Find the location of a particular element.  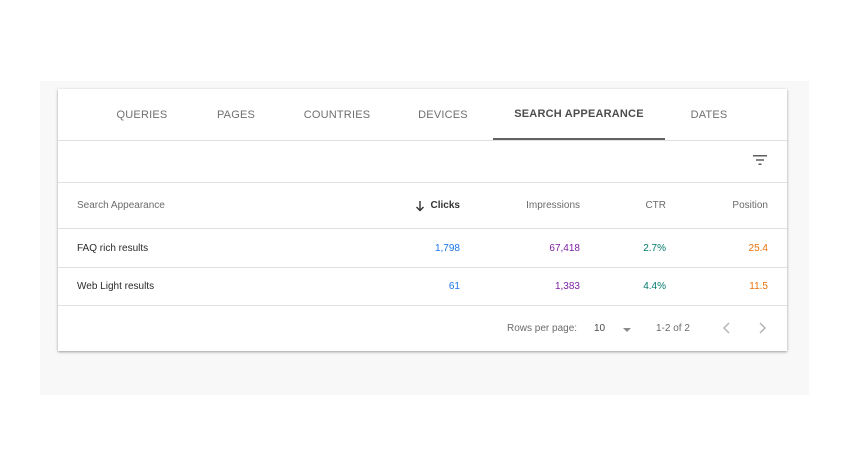

column-header-search-appearance: Search Appearance is located at coordinates (121, 205).